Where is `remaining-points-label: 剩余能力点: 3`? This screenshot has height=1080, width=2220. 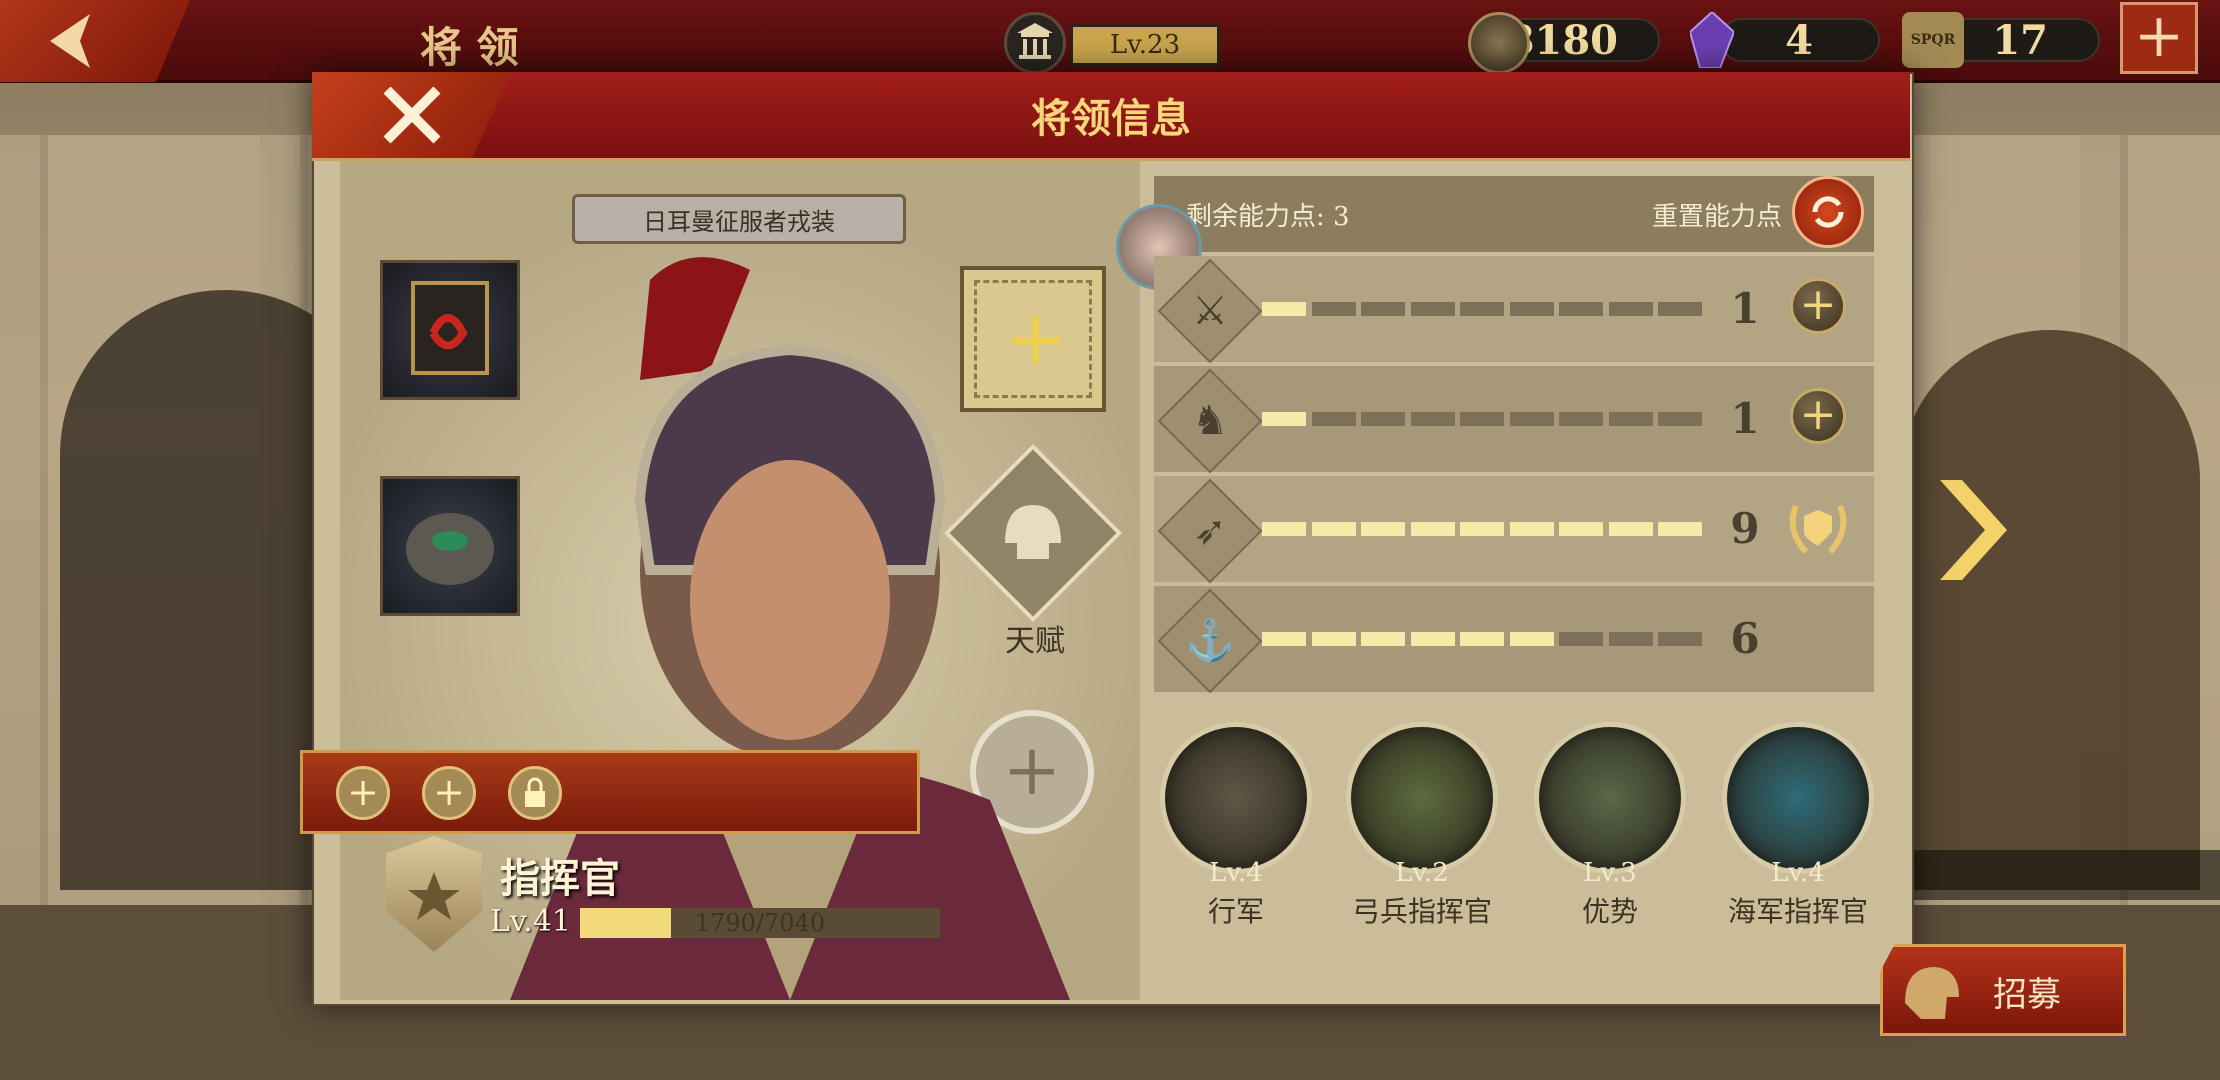 remaining-points-label: 剩余能力点: 3 is located at coordinates (1268, 217).